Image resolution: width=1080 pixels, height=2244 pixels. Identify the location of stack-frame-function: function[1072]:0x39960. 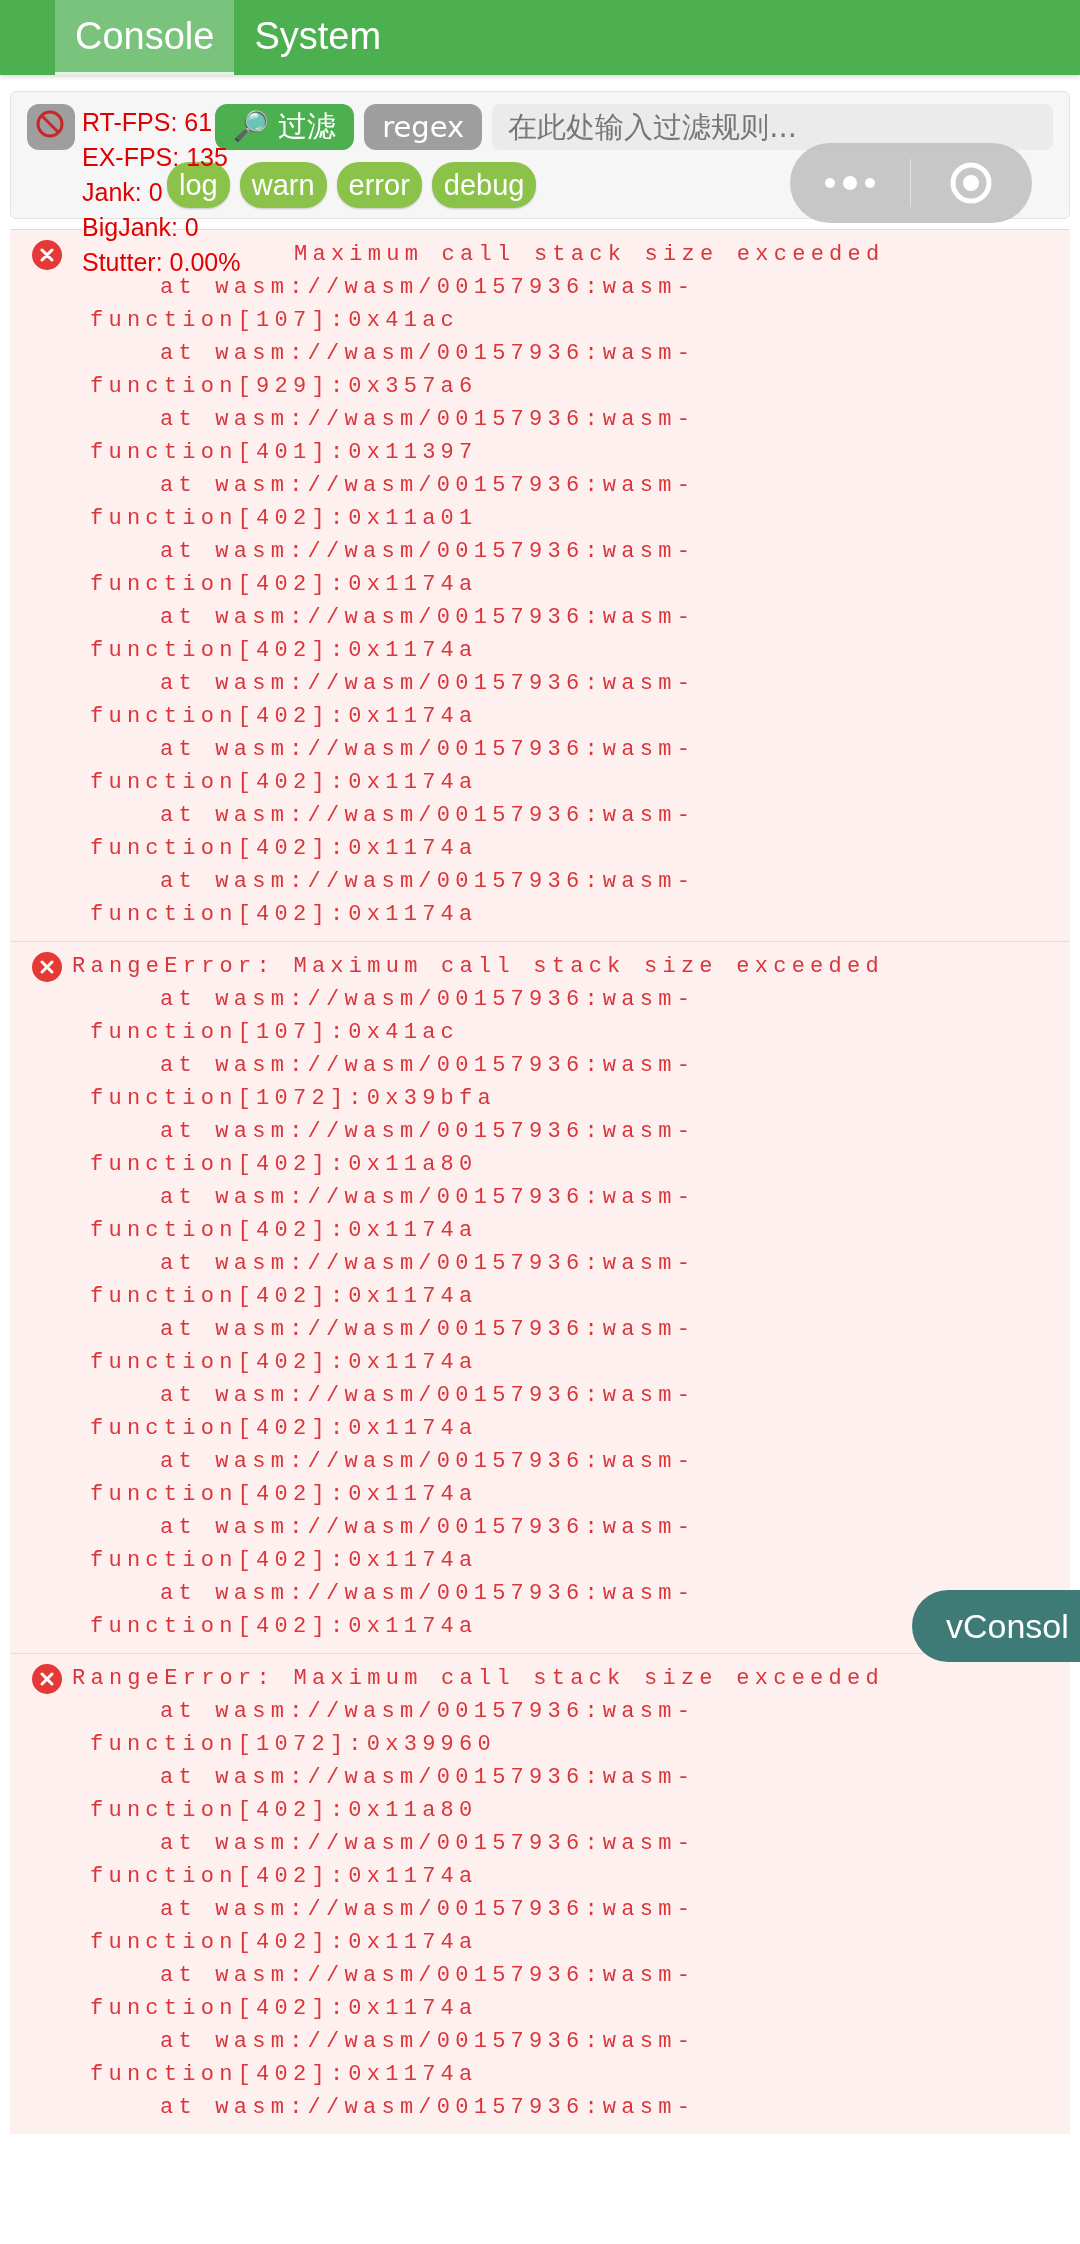
(293, 1745).